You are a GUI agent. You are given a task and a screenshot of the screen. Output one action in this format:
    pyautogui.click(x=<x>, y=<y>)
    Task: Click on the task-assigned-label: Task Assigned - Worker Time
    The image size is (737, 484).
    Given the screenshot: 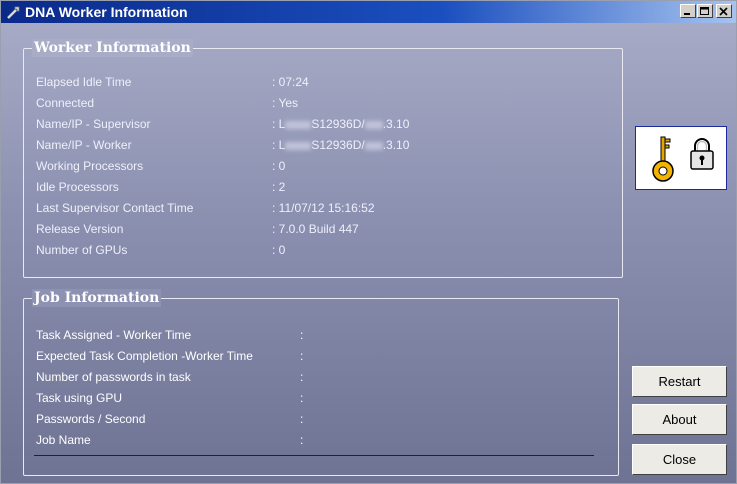 What is the action you would take?
    pyautogui.click(x=114, y=335)
    